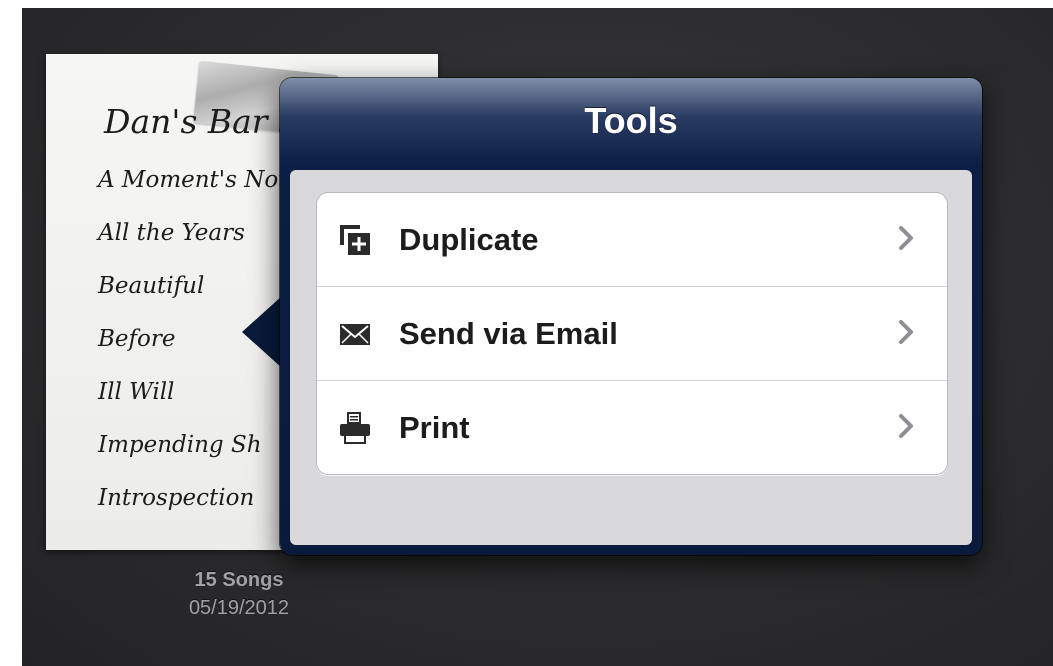 The image size is (1053, 666). Describe the element at coordinates (631, 120) in the screenshot. I see `popover-title: Tools` at that location.